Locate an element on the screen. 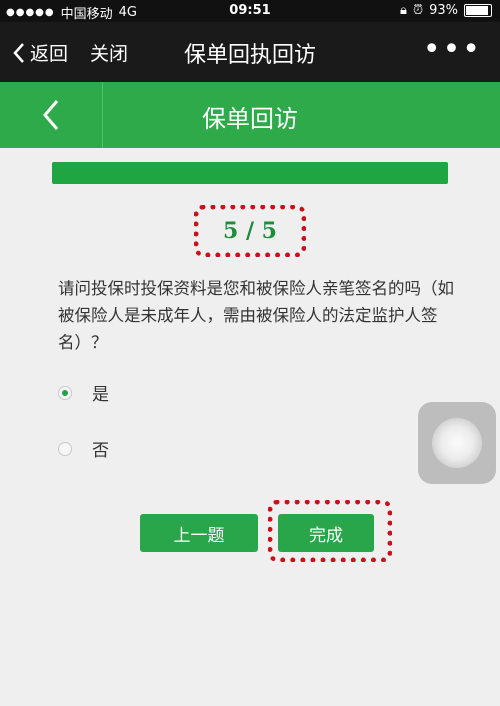 This screenshot has width=500, height=706. radio-checked-icon is located at coordinates (65, 392).